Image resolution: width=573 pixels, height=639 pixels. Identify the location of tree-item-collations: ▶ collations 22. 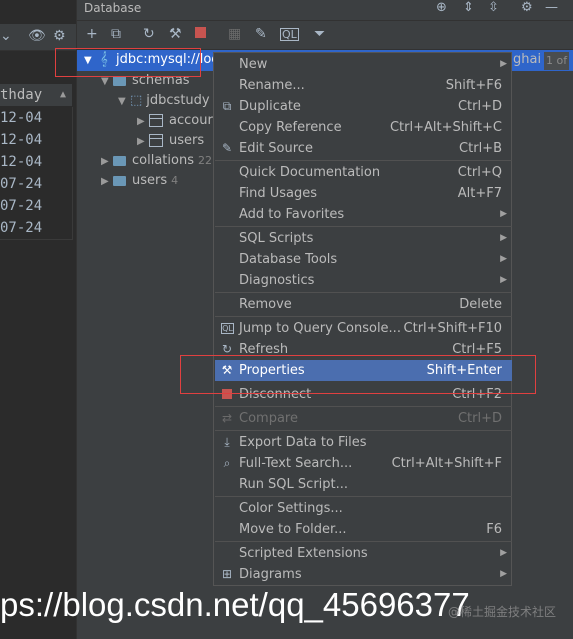
(156, 161).